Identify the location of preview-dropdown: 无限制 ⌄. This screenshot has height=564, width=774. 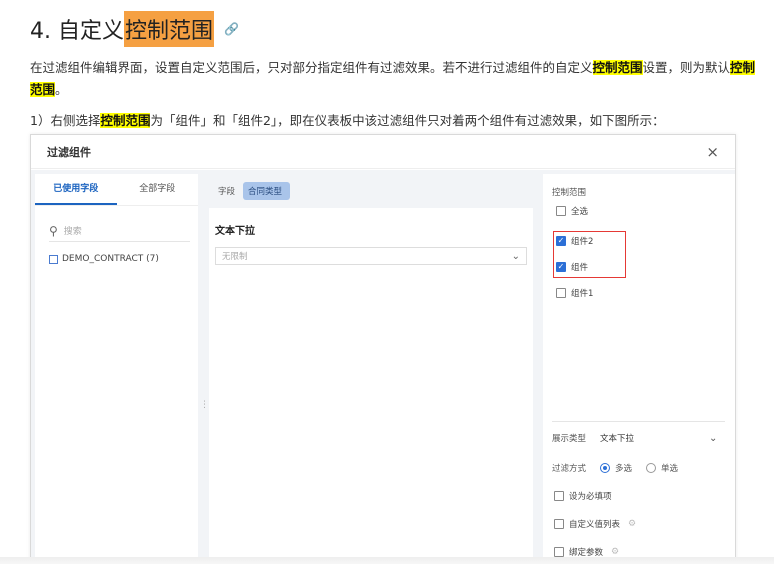
(371, 256).